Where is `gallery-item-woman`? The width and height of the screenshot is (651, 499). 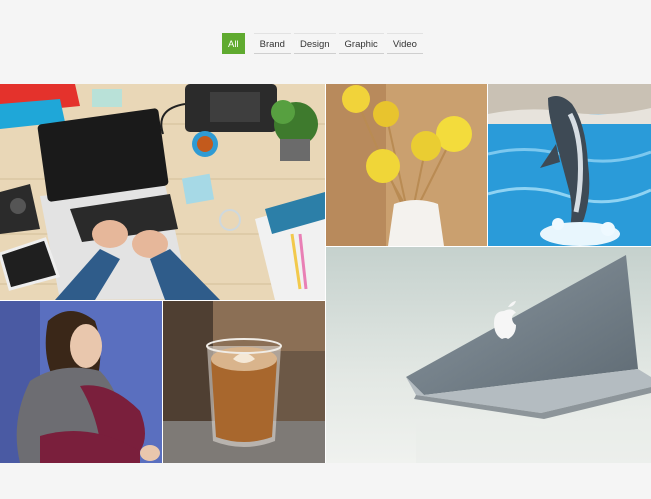
gallery-item-woman is located at coordinates (81, 382).